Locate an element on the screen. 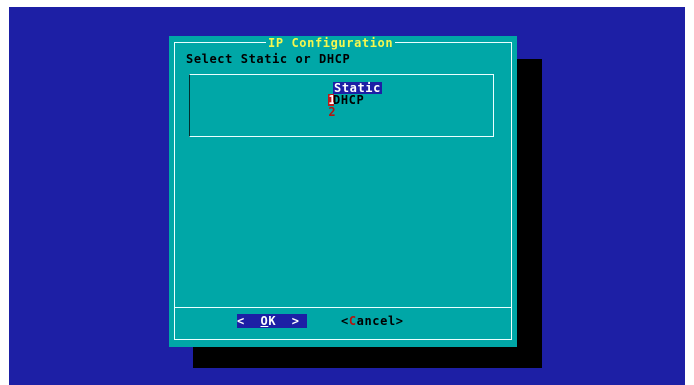 Image resolution: width=694 pixels, height=385 pixels. dialog-title: IP Configuration is located at coordinates (331, 43).